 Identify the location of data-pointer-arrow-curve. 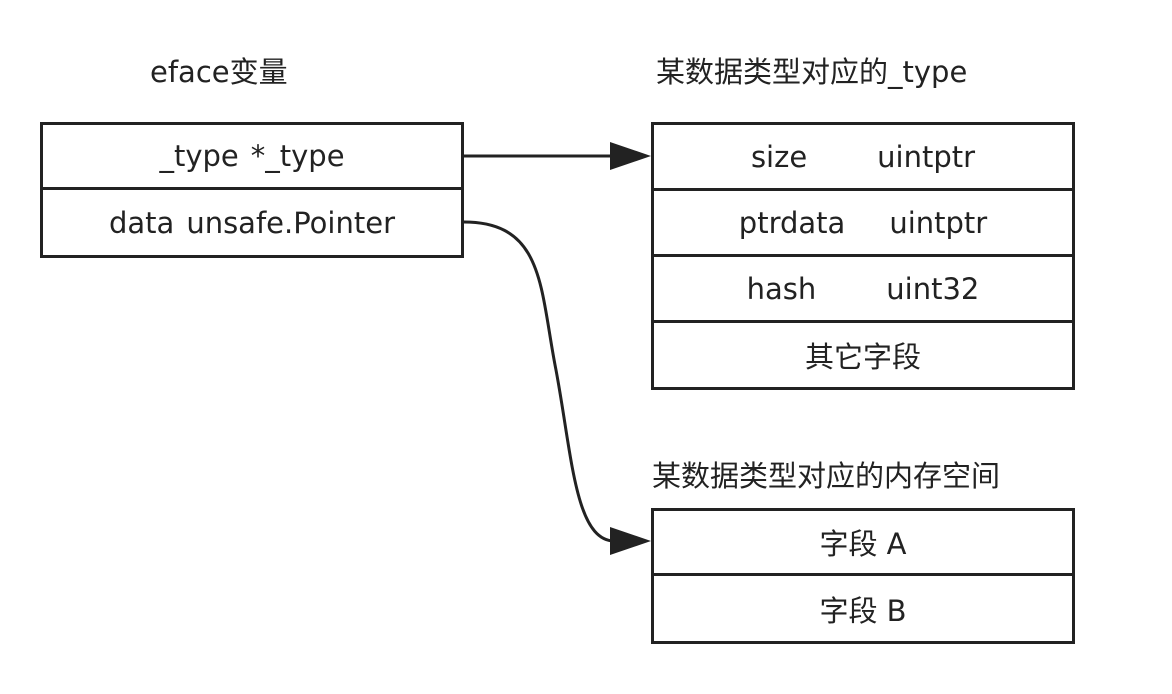
(539, 381).